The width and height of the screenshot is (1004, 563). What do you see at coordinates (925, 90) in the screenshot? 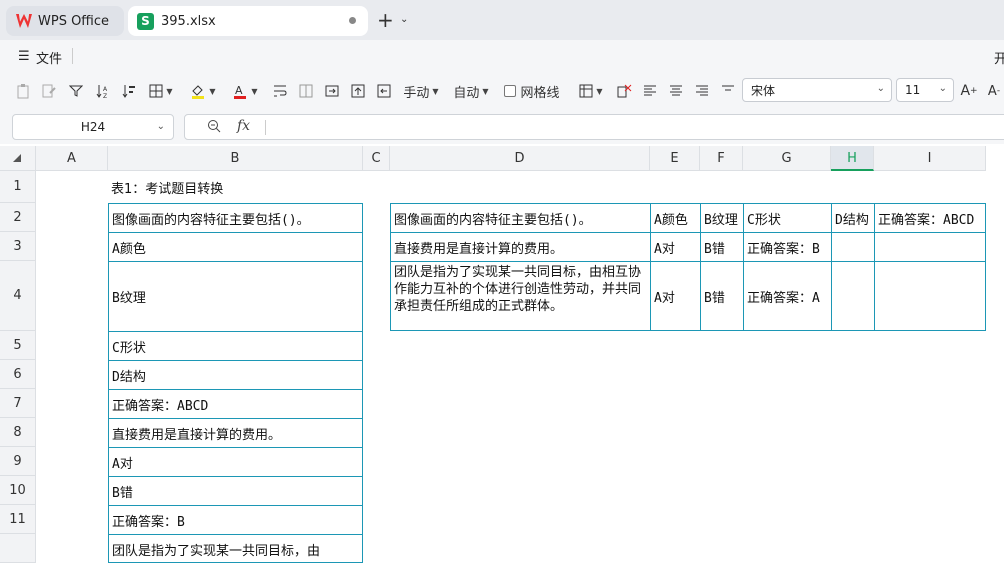
I see `font-size-select: 11 ⌄` at bounding box center [925, 90].